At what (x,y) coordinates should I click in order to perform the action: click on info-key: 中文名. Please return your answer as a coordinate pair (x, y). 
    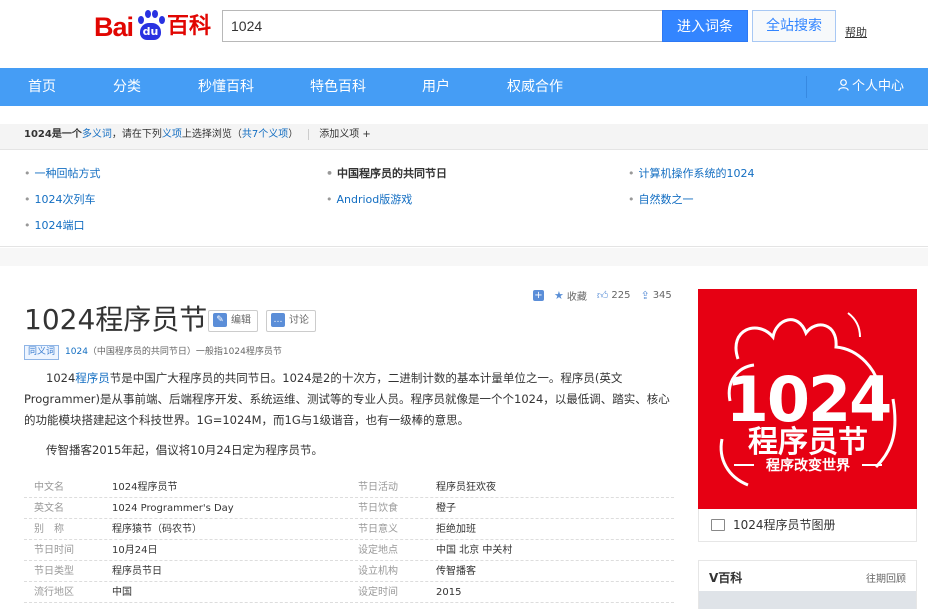
    Looking at the image, I should click on (49, 487).